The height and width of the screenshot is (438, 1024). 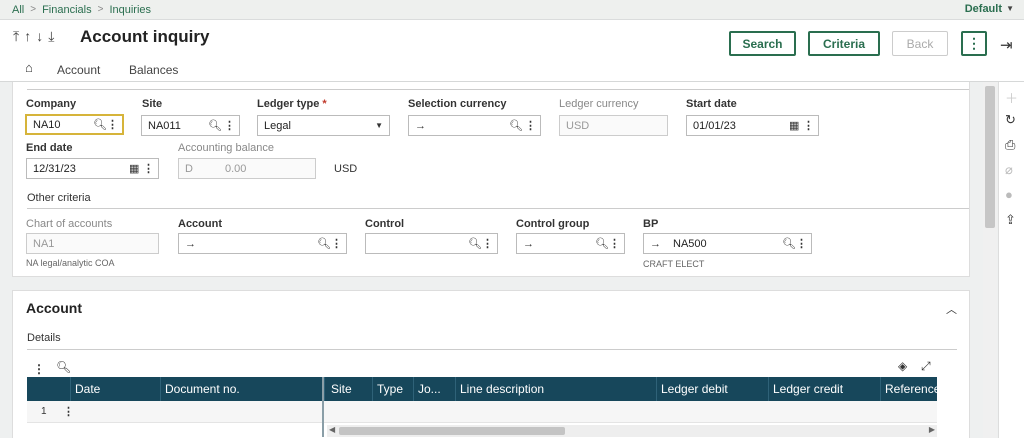 What do you see at coordinates (474, 125) in the screenshot?
I see `selection-currency-field: → 🔍︎ ⋮` at bounding box center [474, 125].